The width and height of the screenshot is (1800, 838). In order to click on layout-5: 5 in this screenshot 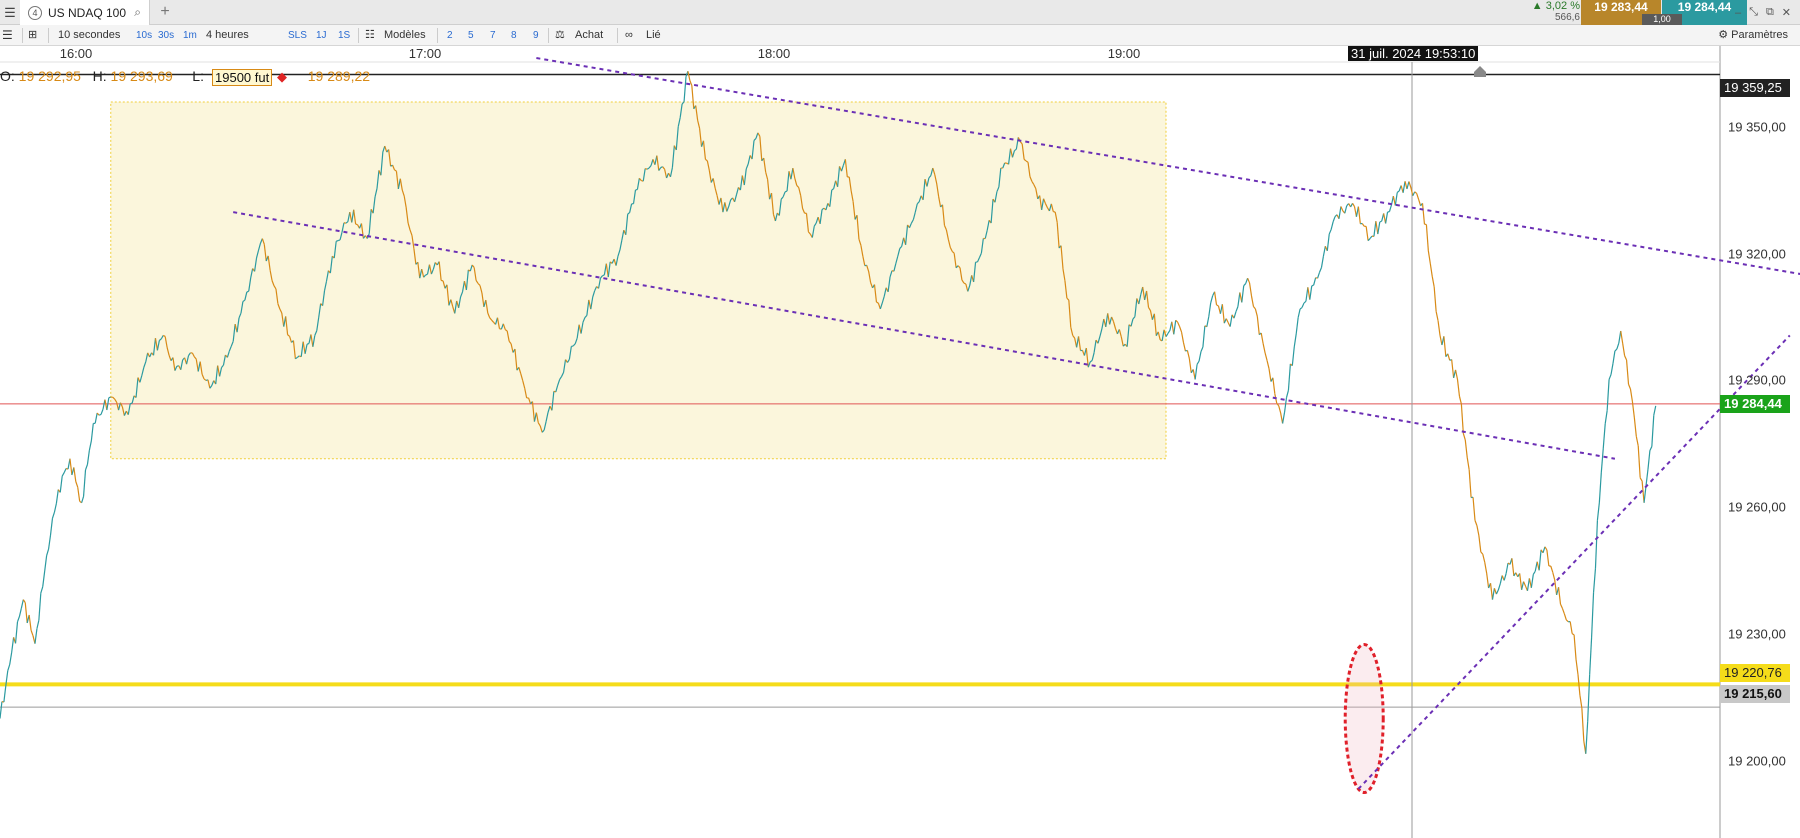, I will do `click(471, 35)`.